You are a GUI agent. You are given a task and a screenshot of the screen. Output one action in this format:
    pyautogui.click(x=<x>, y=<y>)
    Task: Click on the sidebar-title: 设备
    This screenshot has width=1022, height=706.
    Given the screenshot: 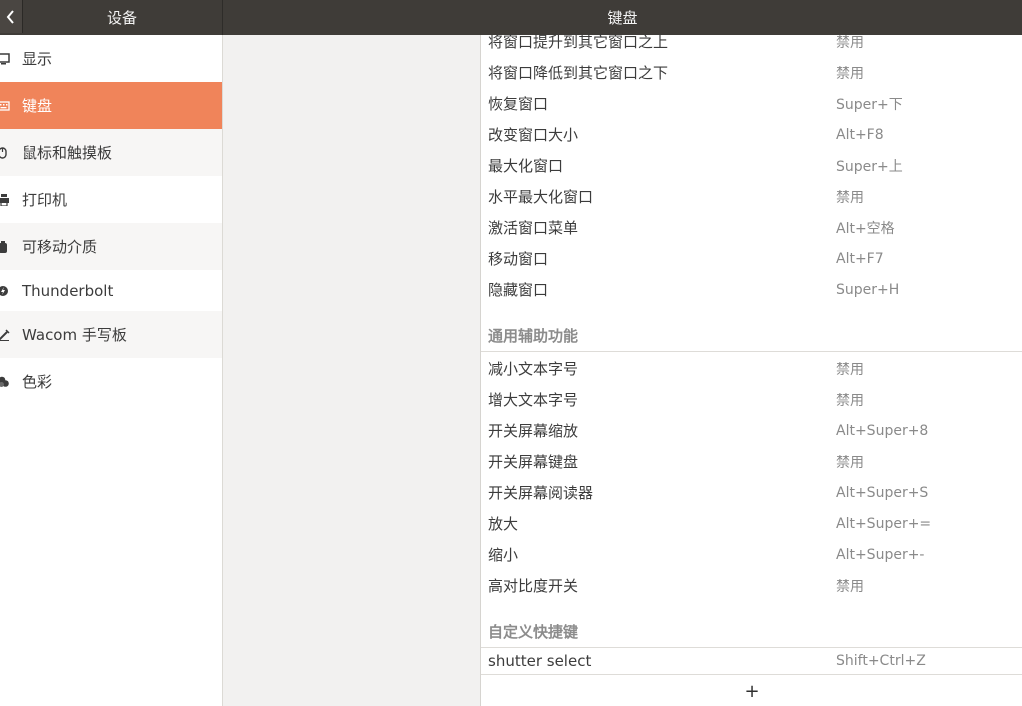 What is the action you would take?
    pyautogui.click(x=121, y=18)
    